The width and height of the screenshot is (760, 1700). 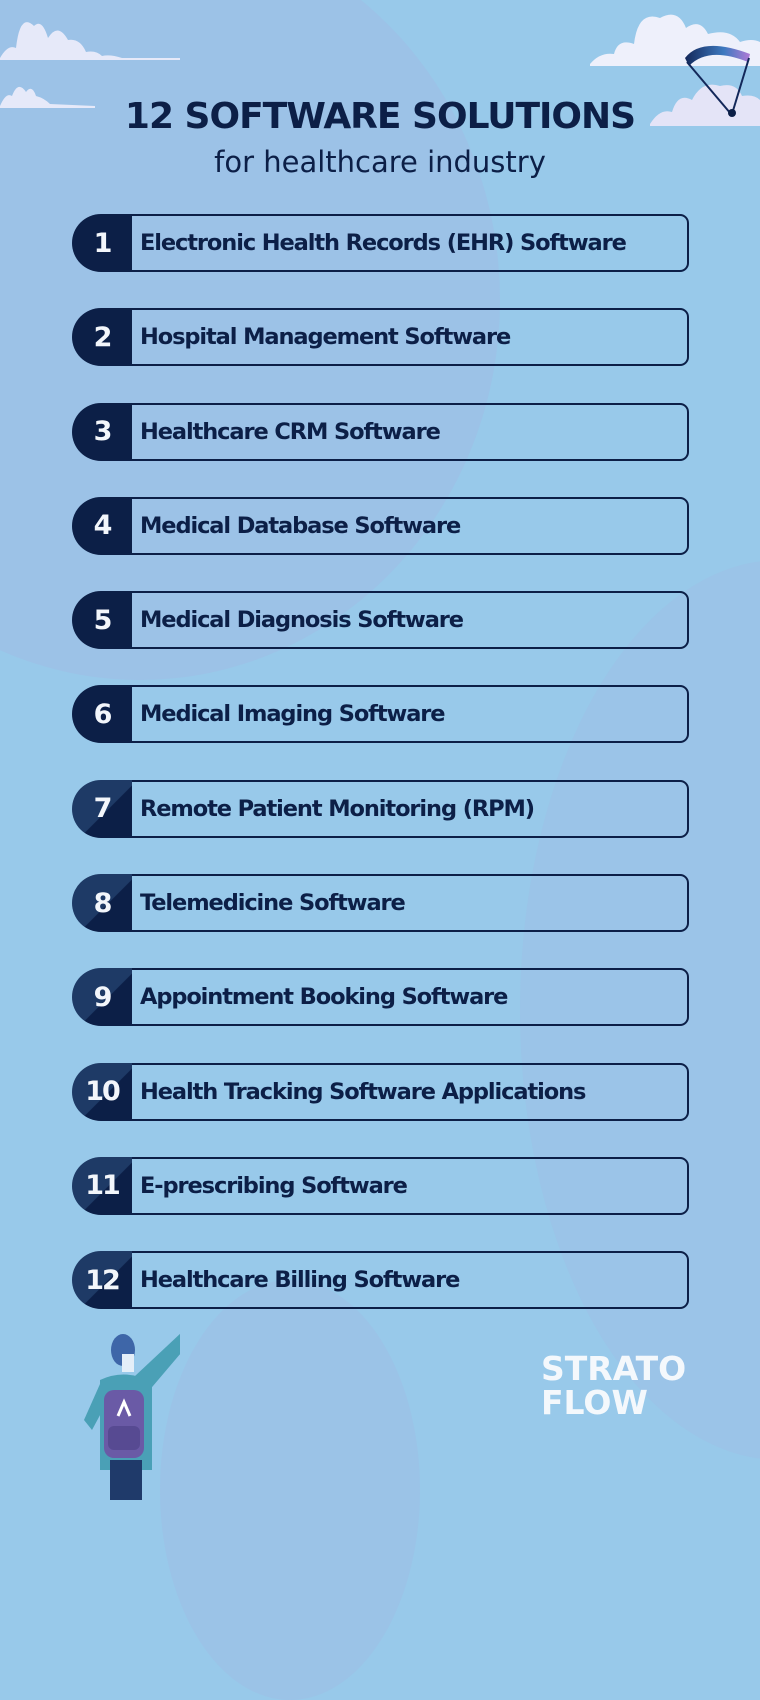 What do you see at coordinates (132, 1416) in the screenshot?
I see `hiker-illustration` at bounding box center [132, 1416].